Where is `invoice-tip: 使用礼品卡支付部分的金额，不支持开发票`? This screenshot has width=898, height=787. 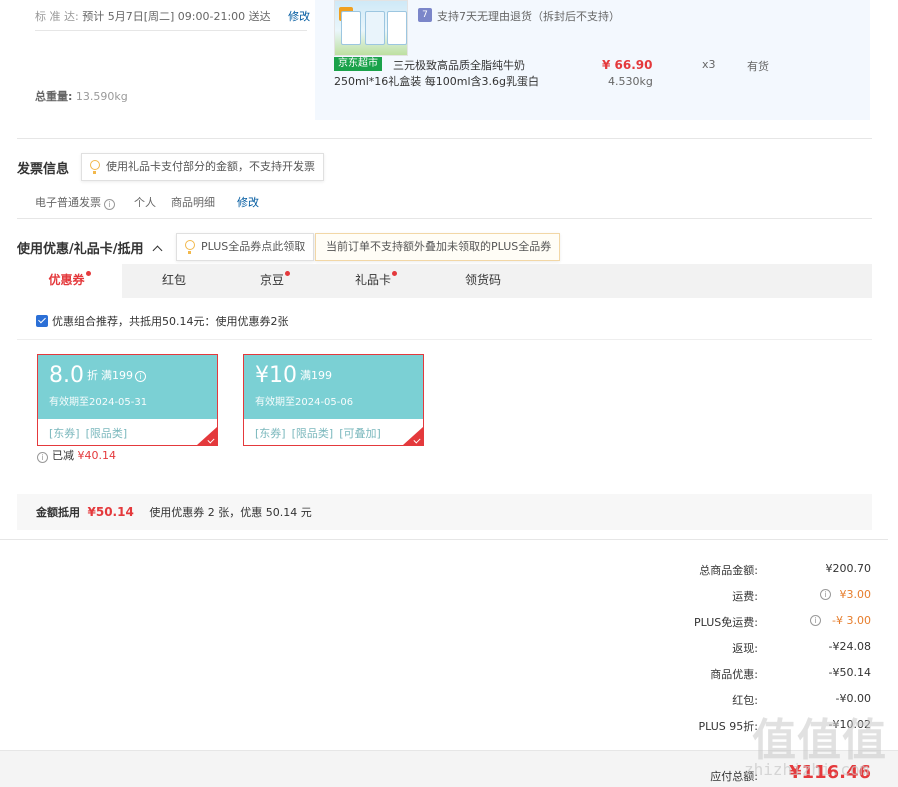
invoice-tip: 使用礼品卡支付部分的金额，不支持开发票 is located at coordinates (202, 167).